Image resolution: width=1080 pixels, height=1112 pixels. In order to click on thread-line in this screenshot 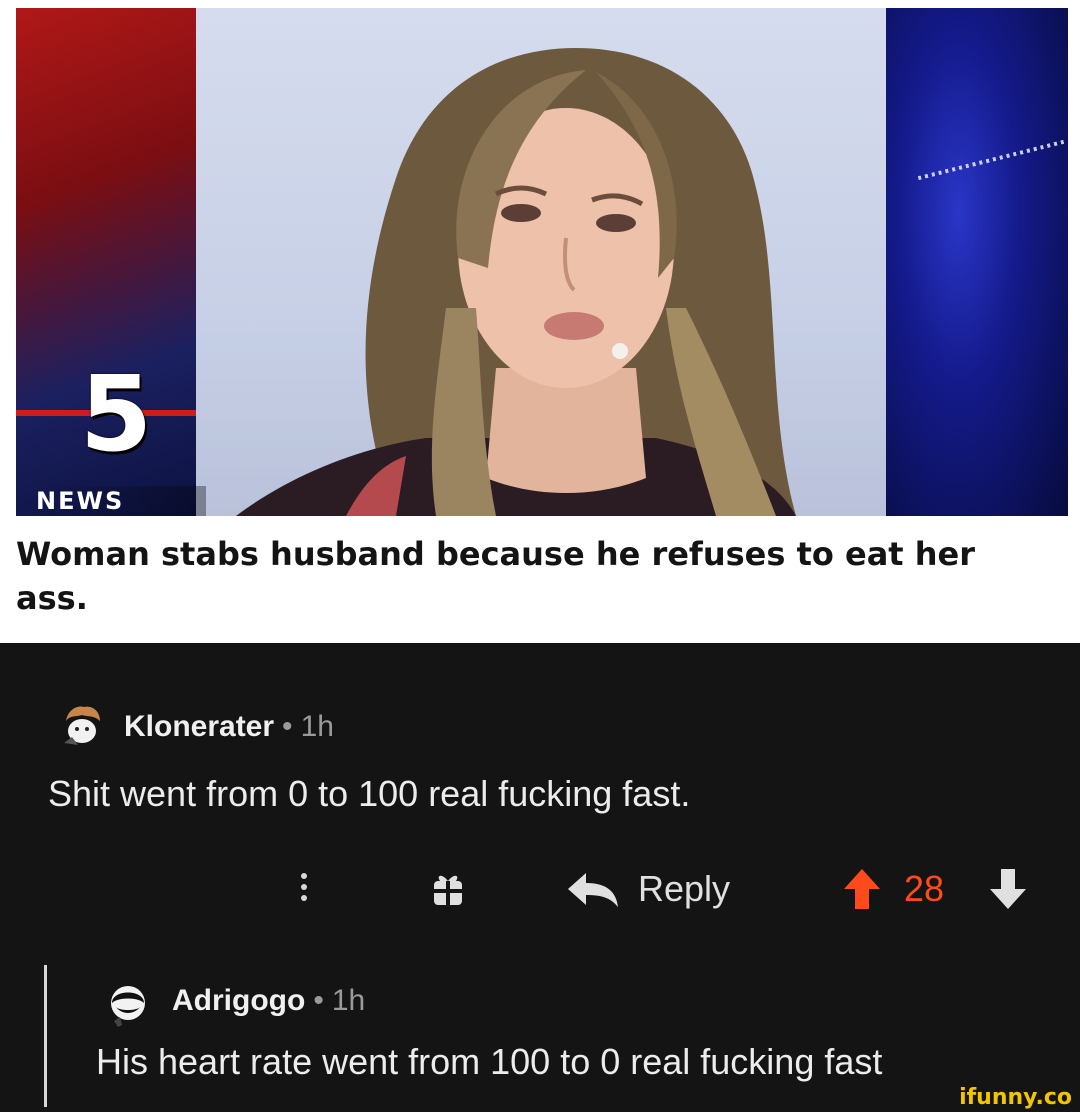, I will do `click(45, 1036)`.